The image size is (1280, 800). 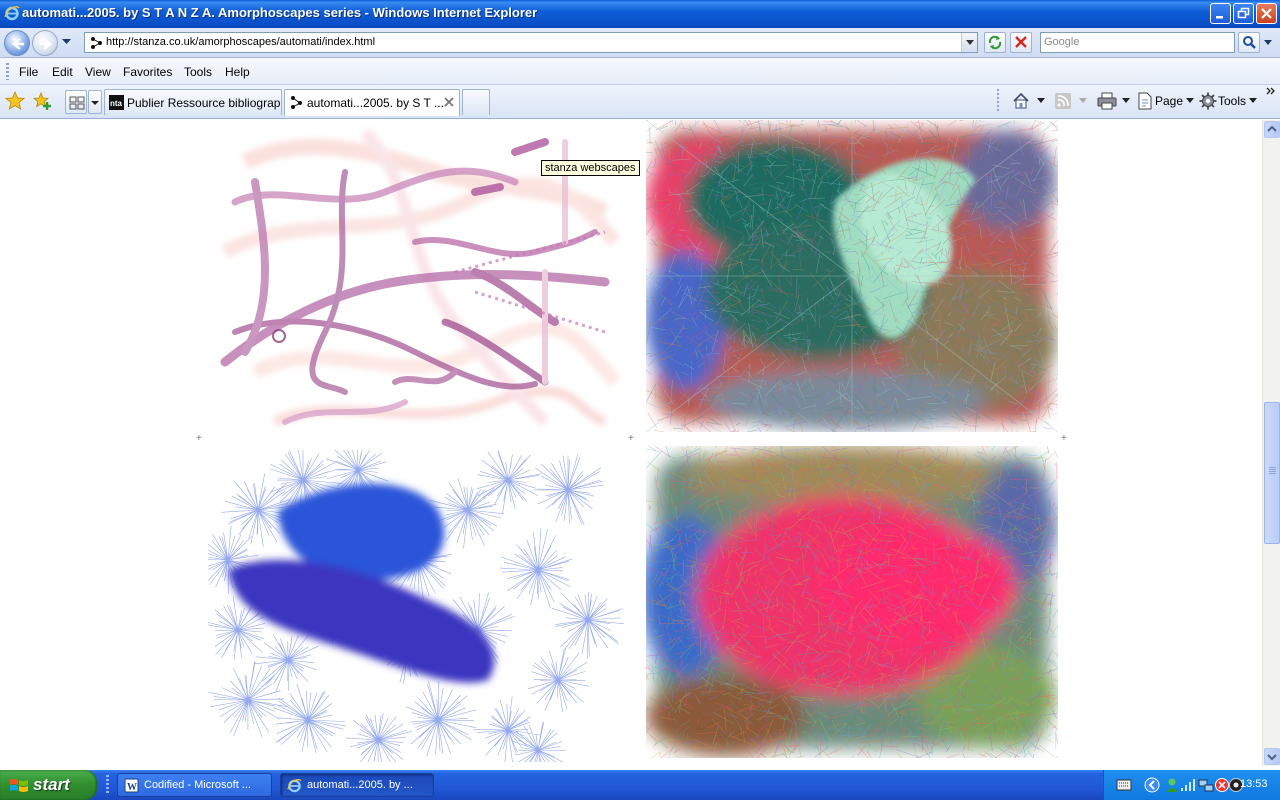 I want to click on search-input: Google, so click(x=1137, y=42).